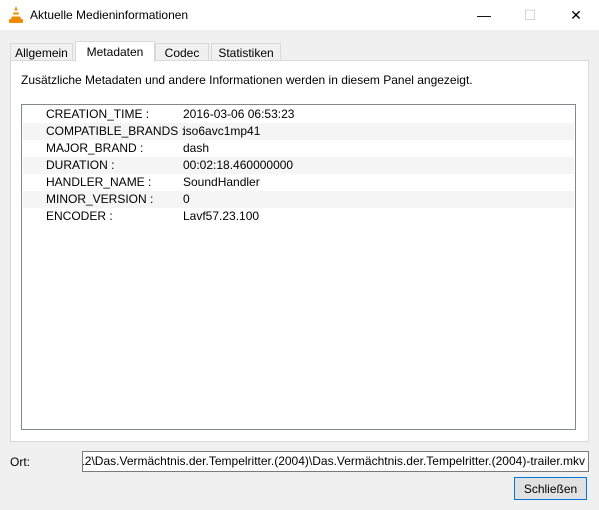  What do you see at coordinates (484, 15) in the screenshot?
I see `minimize-button: —` at bounding box center [484, 15].